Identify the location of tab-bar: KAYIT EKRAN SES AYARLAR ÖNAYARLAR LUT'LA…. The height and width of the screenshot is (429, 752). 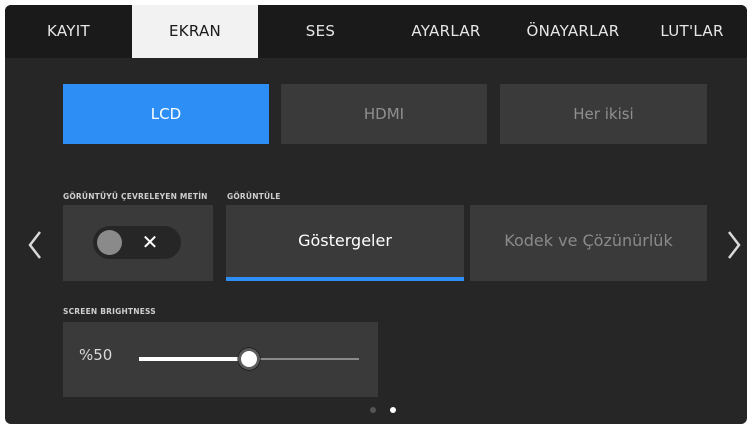
(376, 31).